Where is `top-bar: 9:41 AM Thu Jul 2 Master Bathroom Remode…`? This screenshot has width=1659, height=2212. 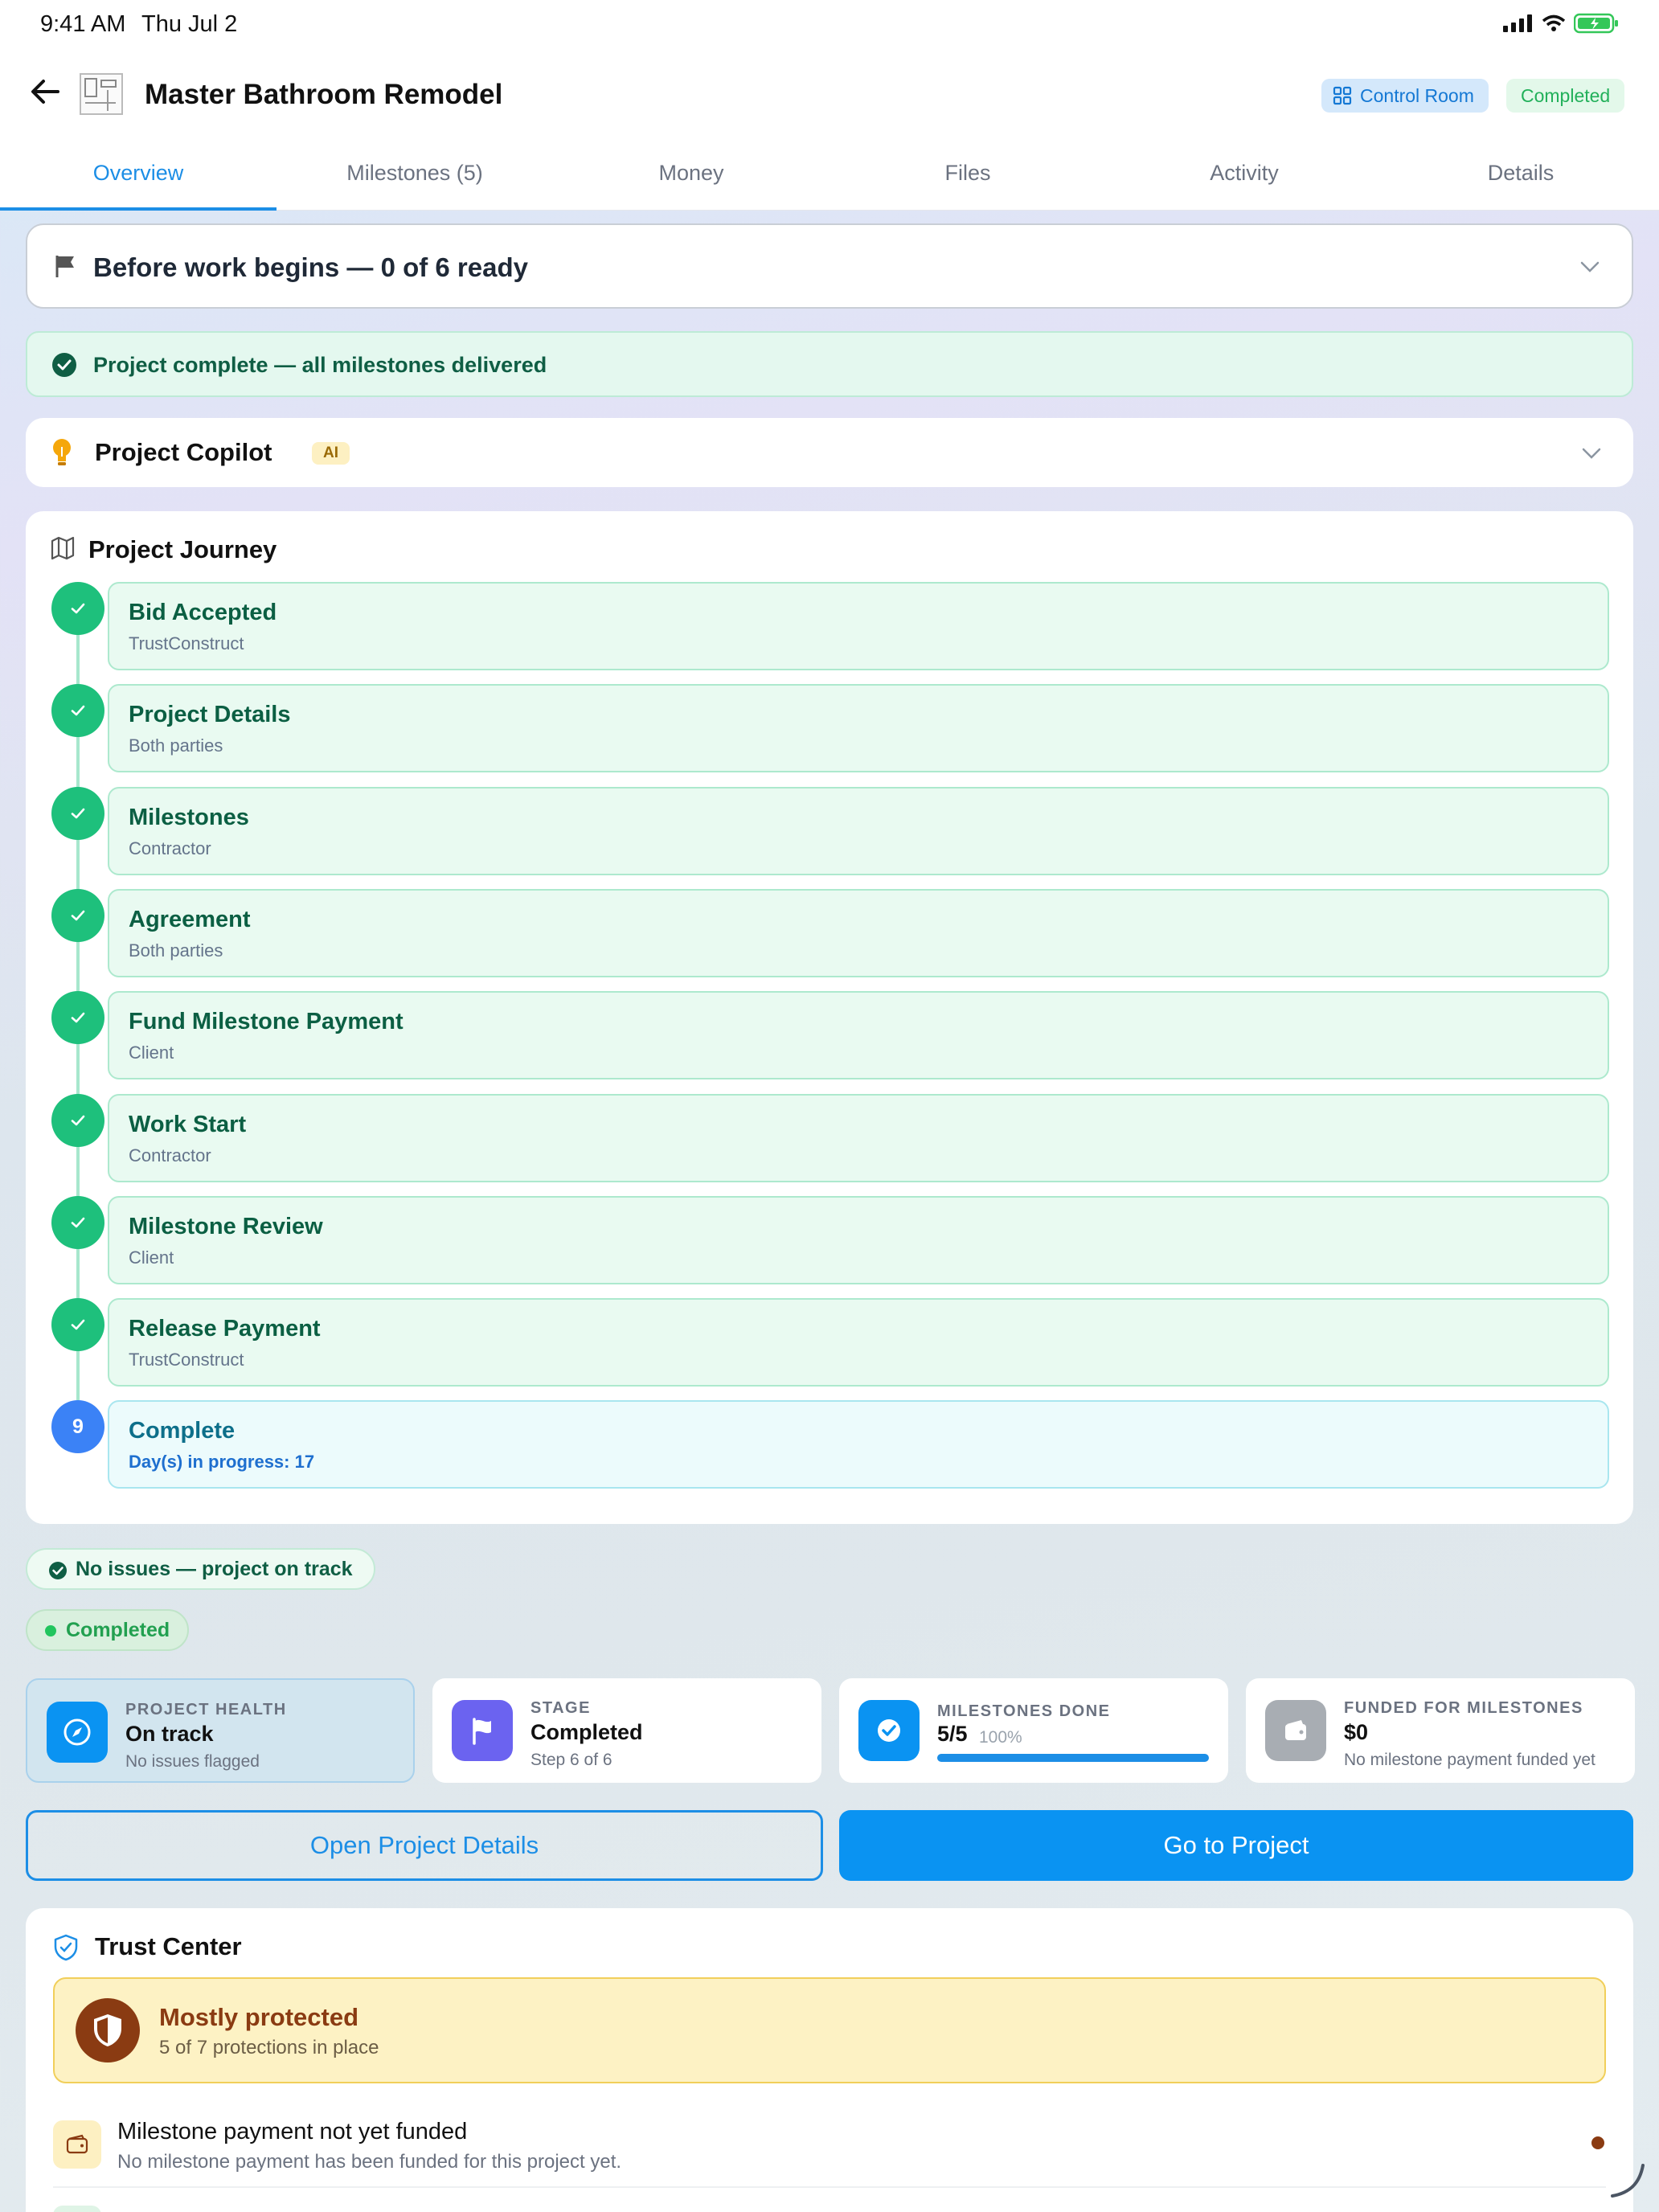
top-bar: 9:41 AM Thu Jul 2 Master Bathroom Remode… is located at coordinates (829, 105).